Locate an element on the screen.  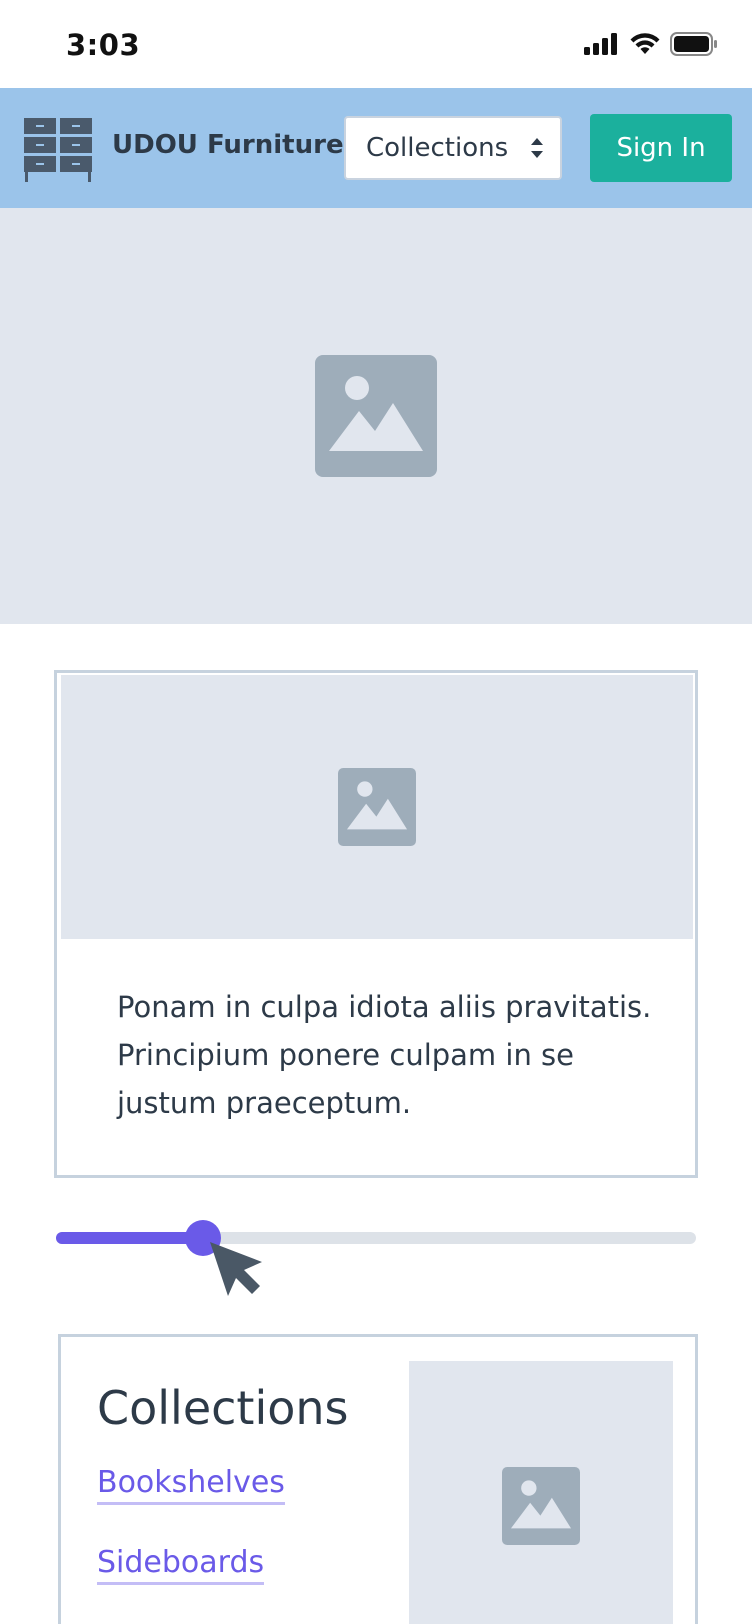
link-bookshelves: Bookshelves is located at coordinates (191, 1485).